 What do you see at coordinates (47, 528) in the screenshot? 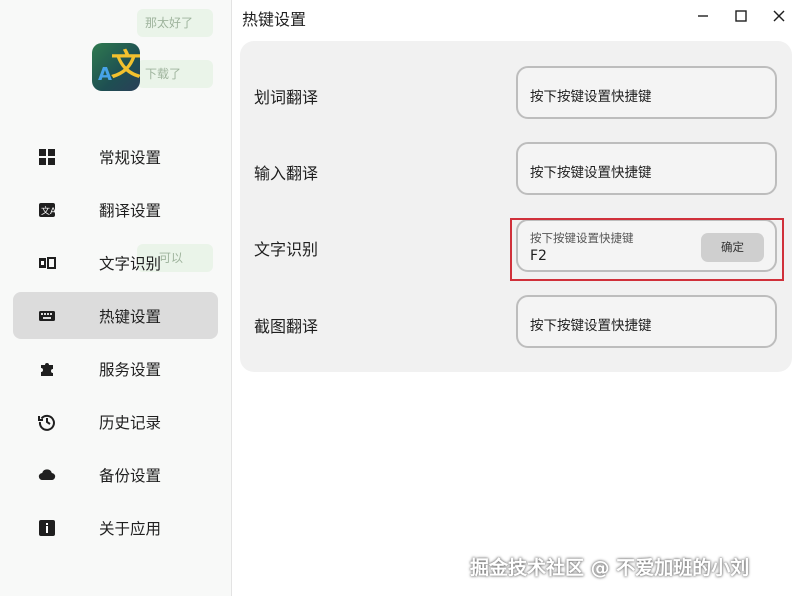
I see `info-icon` at bounding box center [47, 528].